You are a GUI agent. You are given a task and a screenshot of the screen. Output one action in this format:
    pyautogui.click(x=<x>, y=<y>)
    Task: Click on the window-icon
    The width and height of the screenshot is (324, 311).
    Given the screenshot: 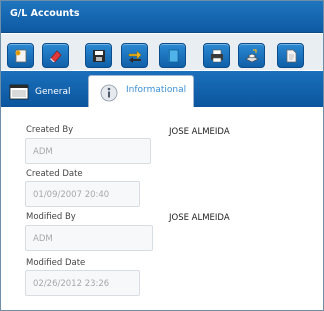 What is the action you would take?
    pyautogui.click(x=19, y=92)
    